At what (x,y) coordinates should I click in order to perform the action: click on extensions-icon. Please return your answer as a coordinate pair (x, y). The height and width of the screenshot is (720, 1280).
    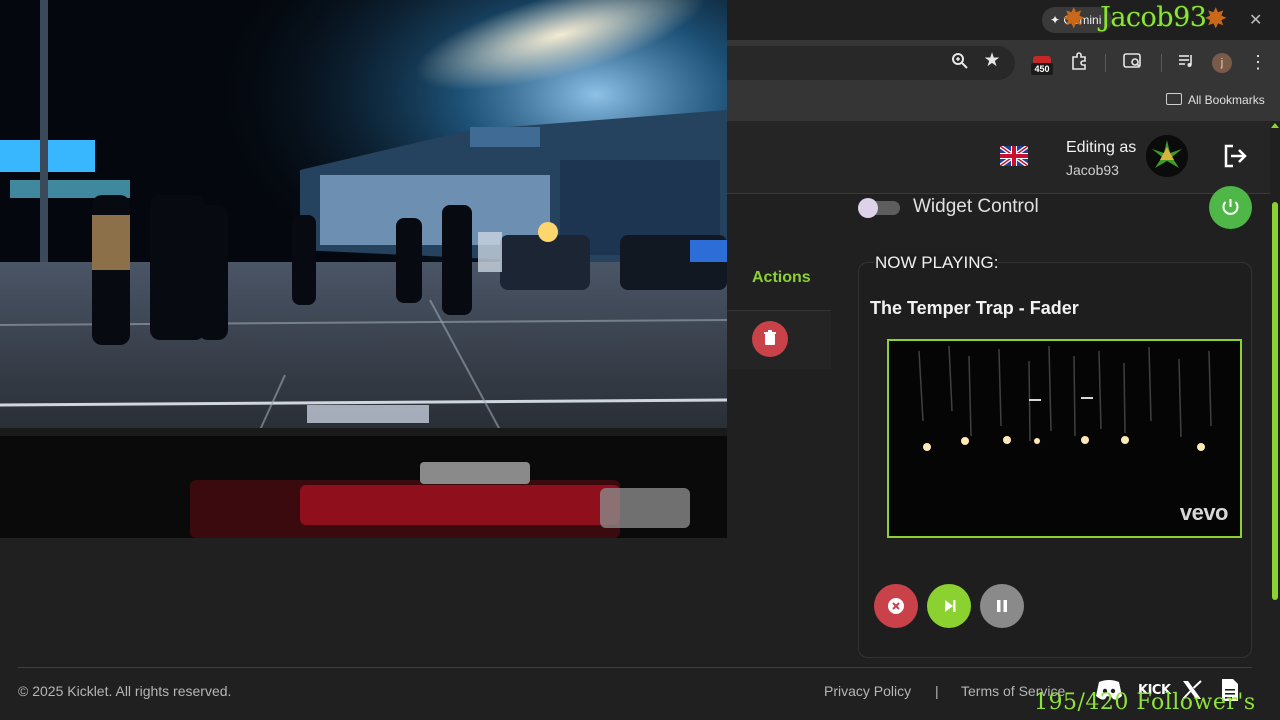
    Looking at the image, I should click on (1079, 63).